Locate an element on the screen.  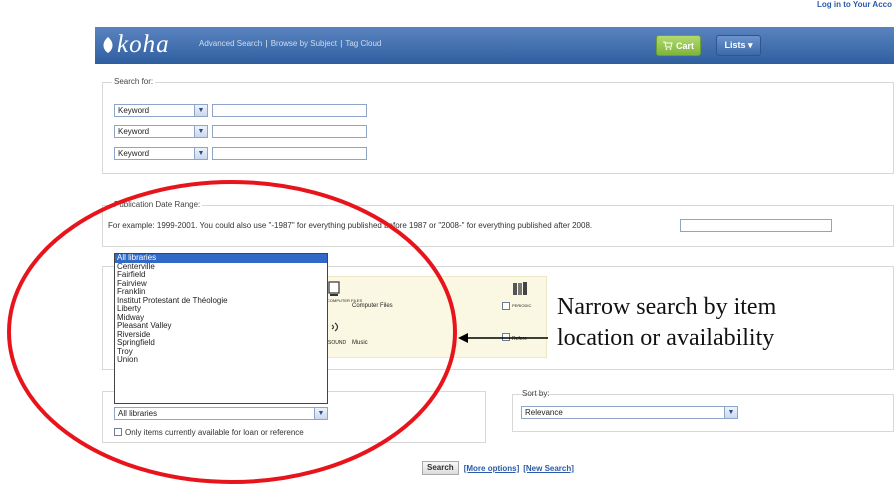
library-option: Springfield is located at coordinates (221, 343).